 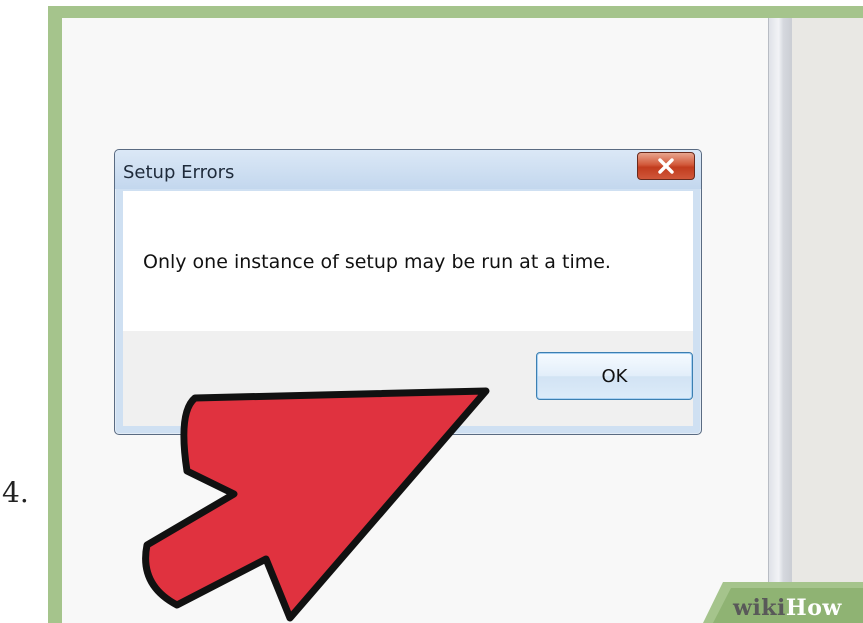 What do you see at coordinates (759, 608) in the screenshot?
I see `watermark-wiki: wiki` at bounding box center [759, 608].